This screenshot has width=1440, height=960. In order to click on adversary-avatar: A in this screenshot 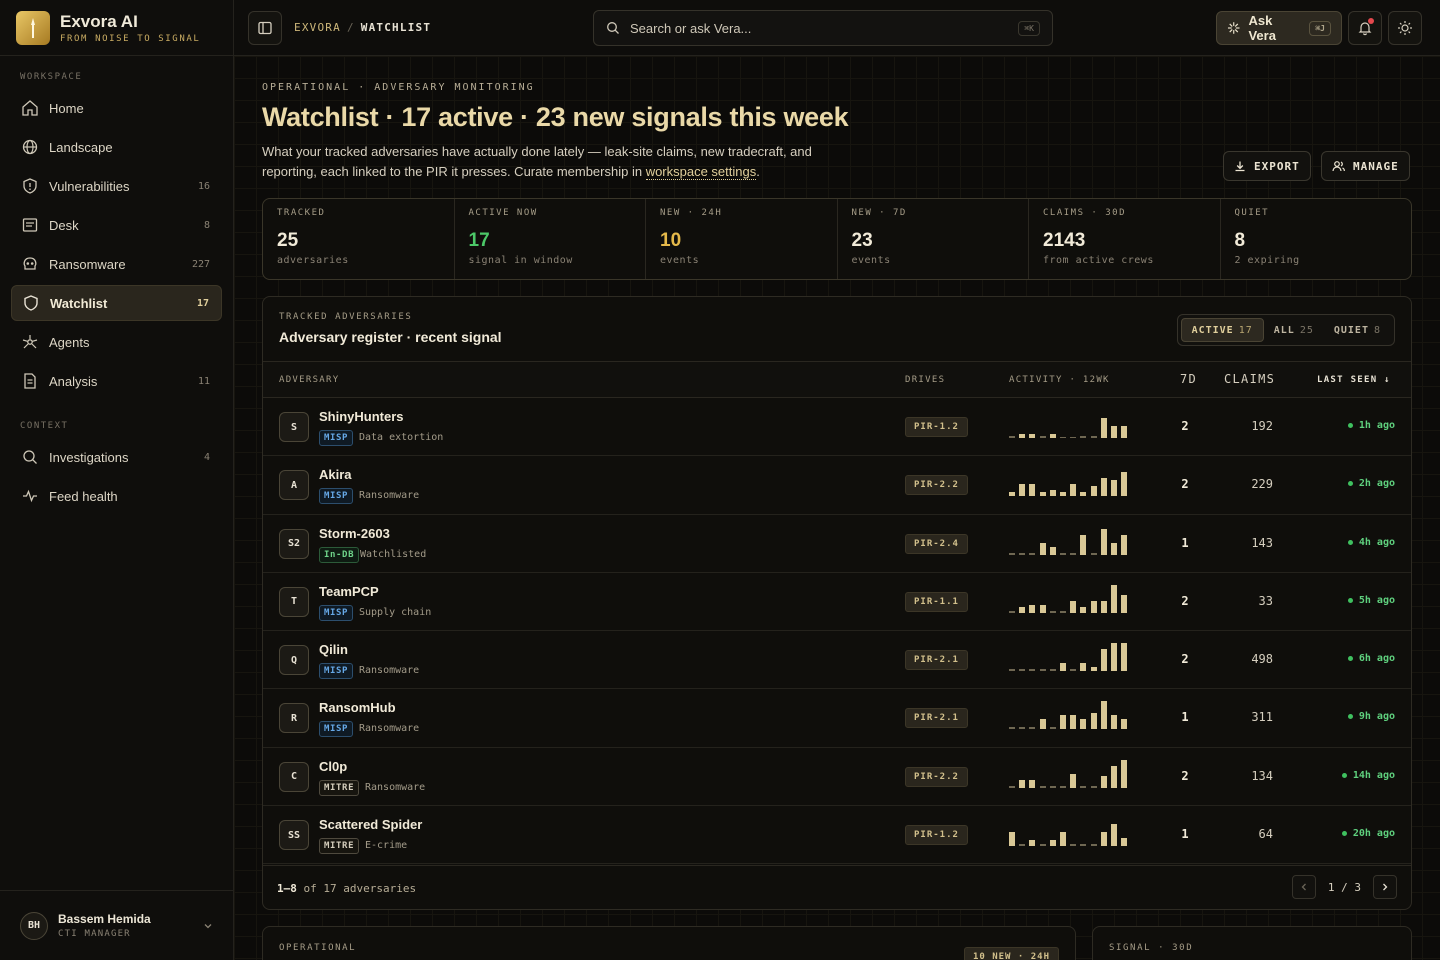, I will do `click(294, 485)`.